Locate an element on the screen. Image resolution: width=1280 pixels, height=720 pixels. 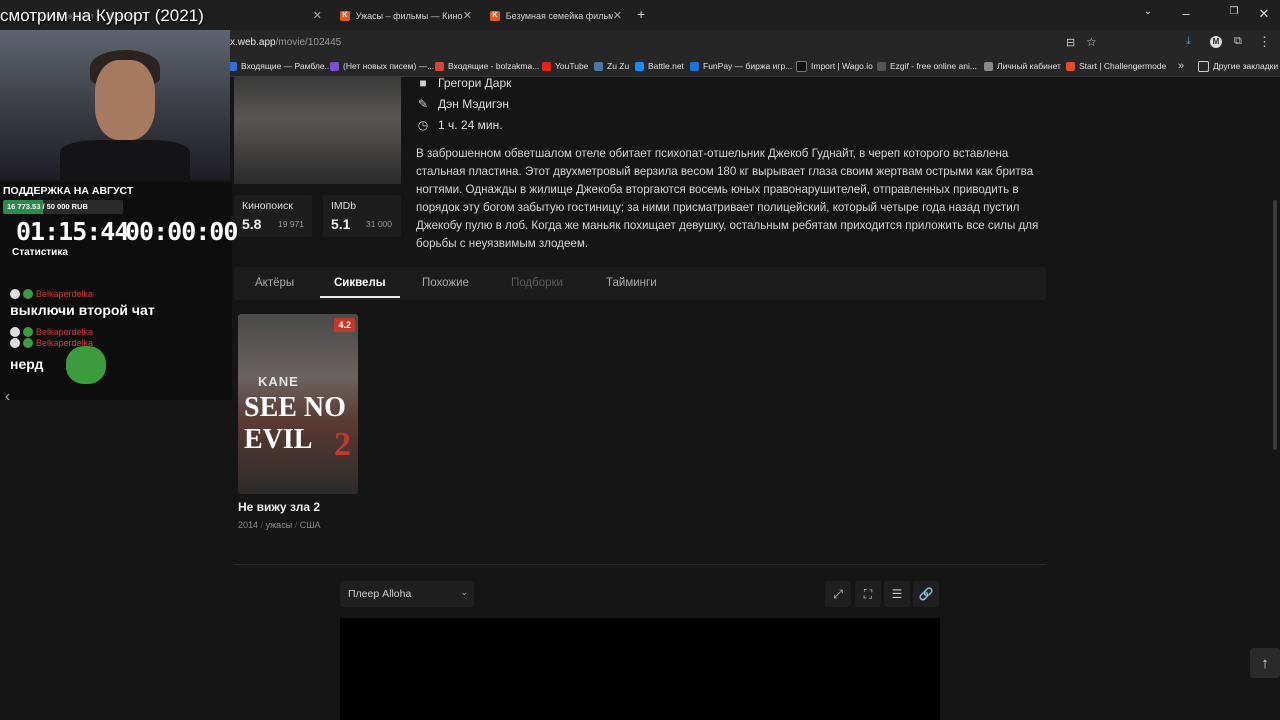
bookmark-item: Zu Zu is located at coordinates (611, 66).